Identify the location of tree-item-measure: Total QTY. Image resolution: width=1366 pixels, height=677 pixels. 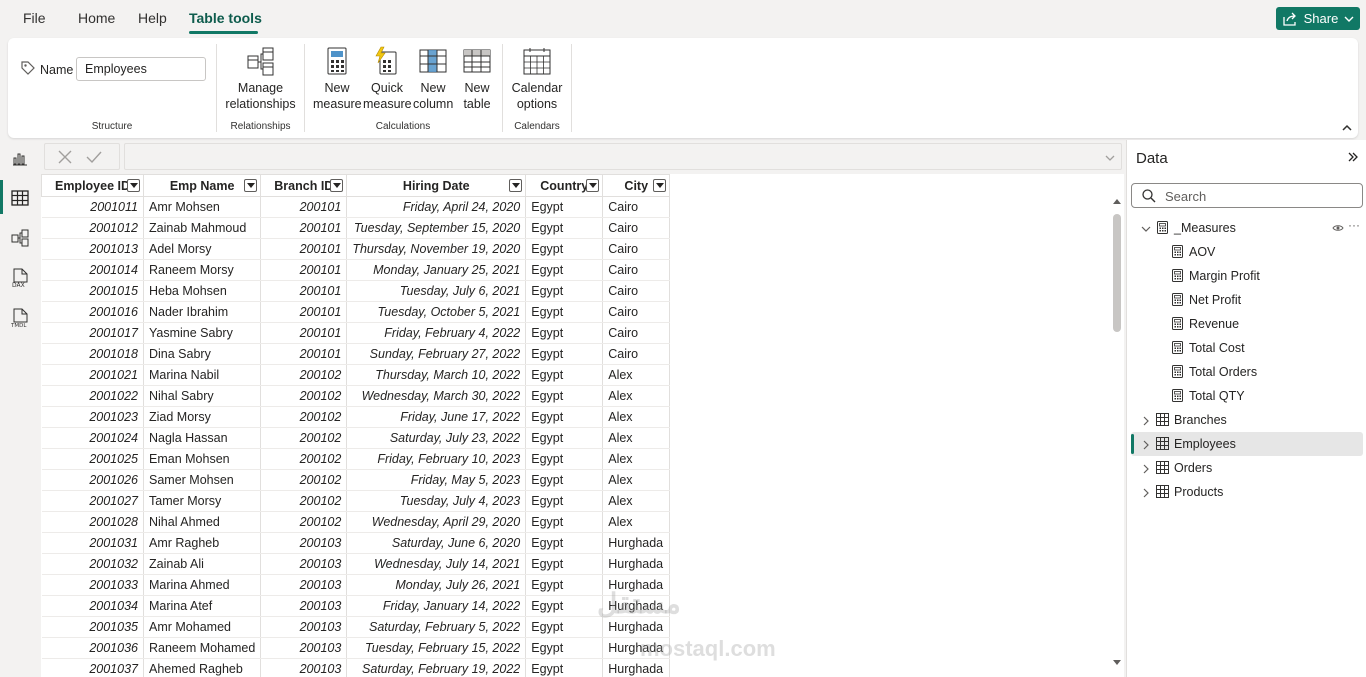
(1247, 396).